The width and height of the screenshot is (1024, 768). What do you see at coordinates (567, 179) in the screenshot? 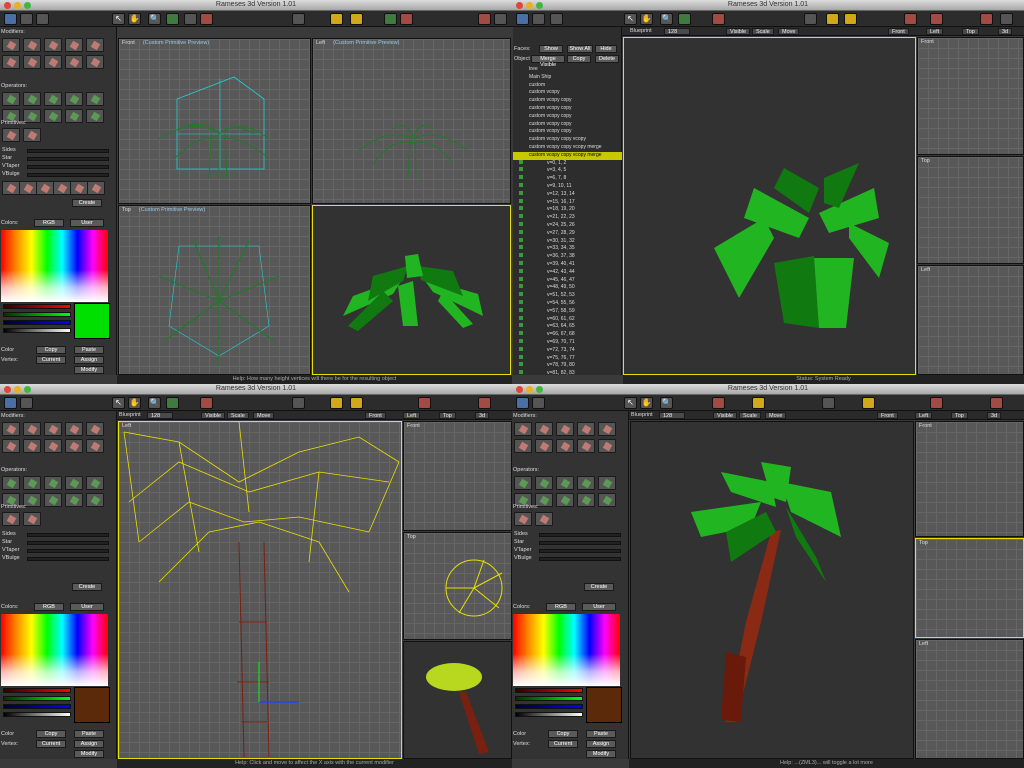
I see `face-row: v=6, 7, 8` at bounding box center [567, 179].